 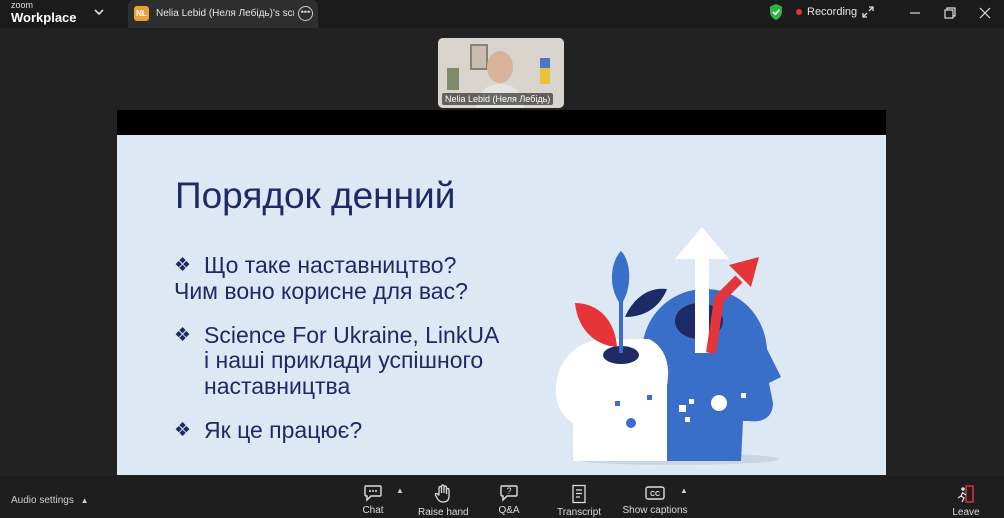 I want to click on chat-button: Chat, so click(x=373, y=496).